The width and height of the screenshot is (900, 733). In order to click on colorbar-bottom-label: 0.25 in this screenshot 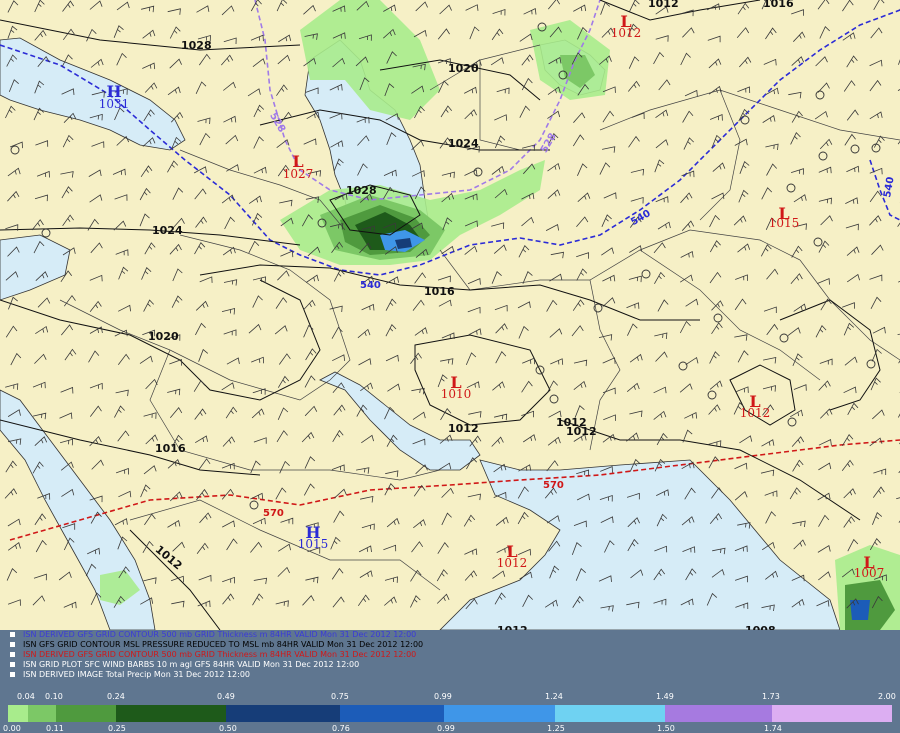, I will do `click(117, 728)`.